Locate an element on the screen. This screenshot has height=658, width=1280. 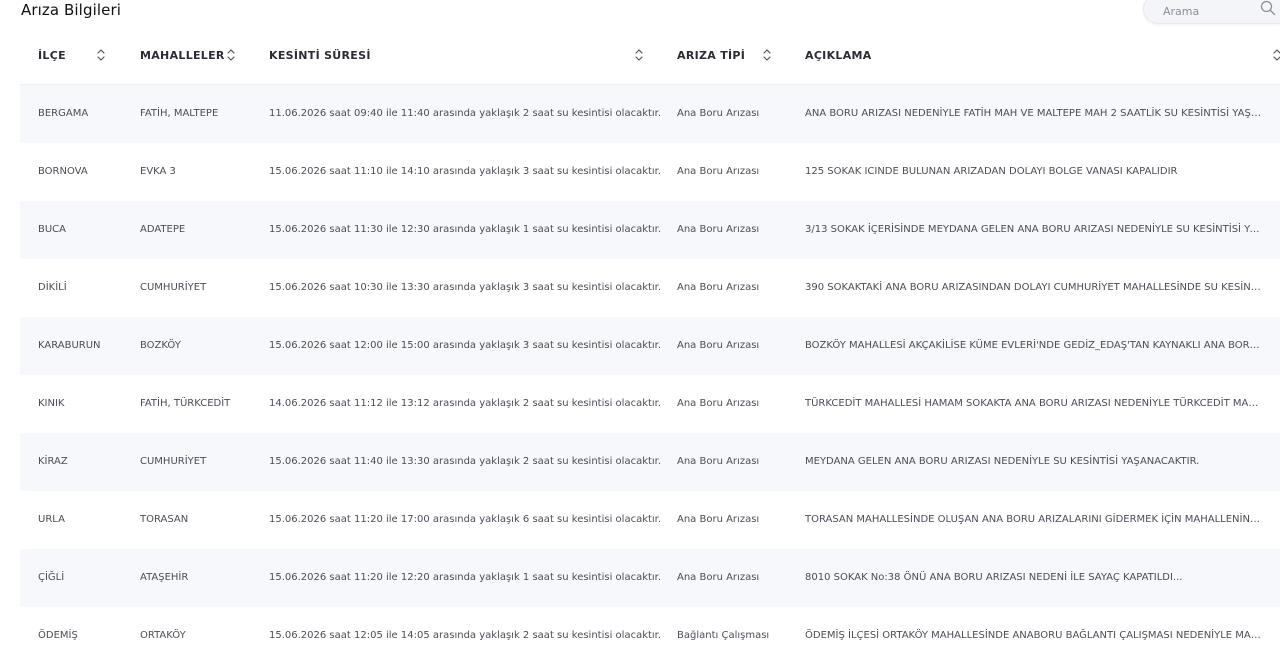
cell-ilce: BORNOVA is located at coordinates (63, 171).